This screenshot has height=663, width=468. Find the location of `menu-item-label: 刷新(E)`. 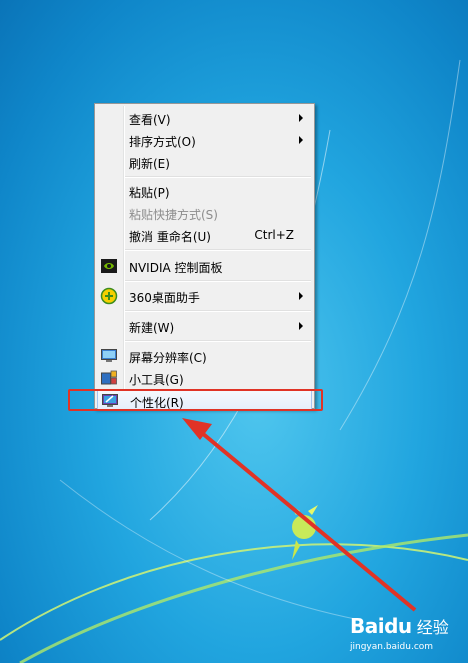

menu-item-label: 刷新(E) is located at coordinates (149, 164).